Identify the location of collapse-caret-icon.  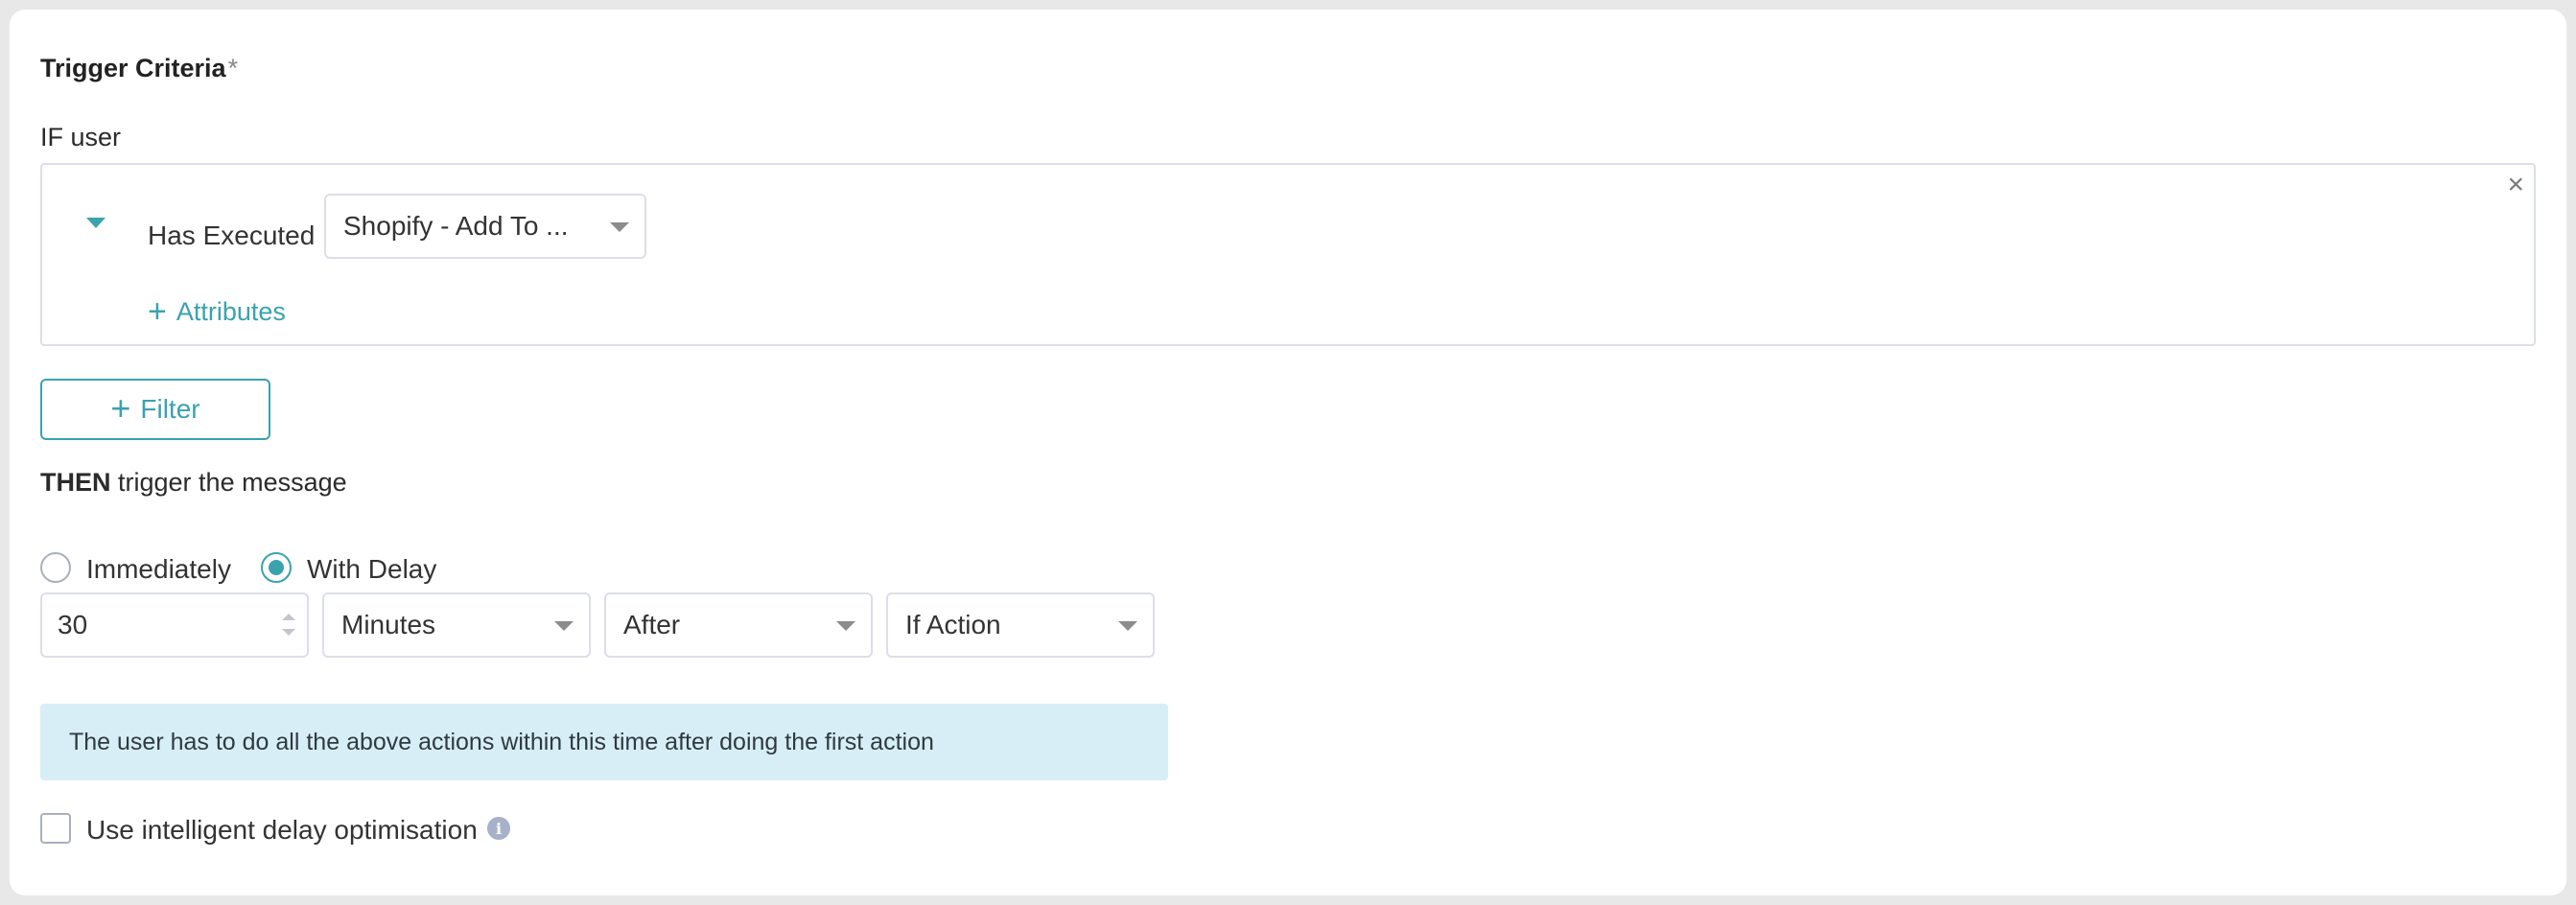
(95, 223).